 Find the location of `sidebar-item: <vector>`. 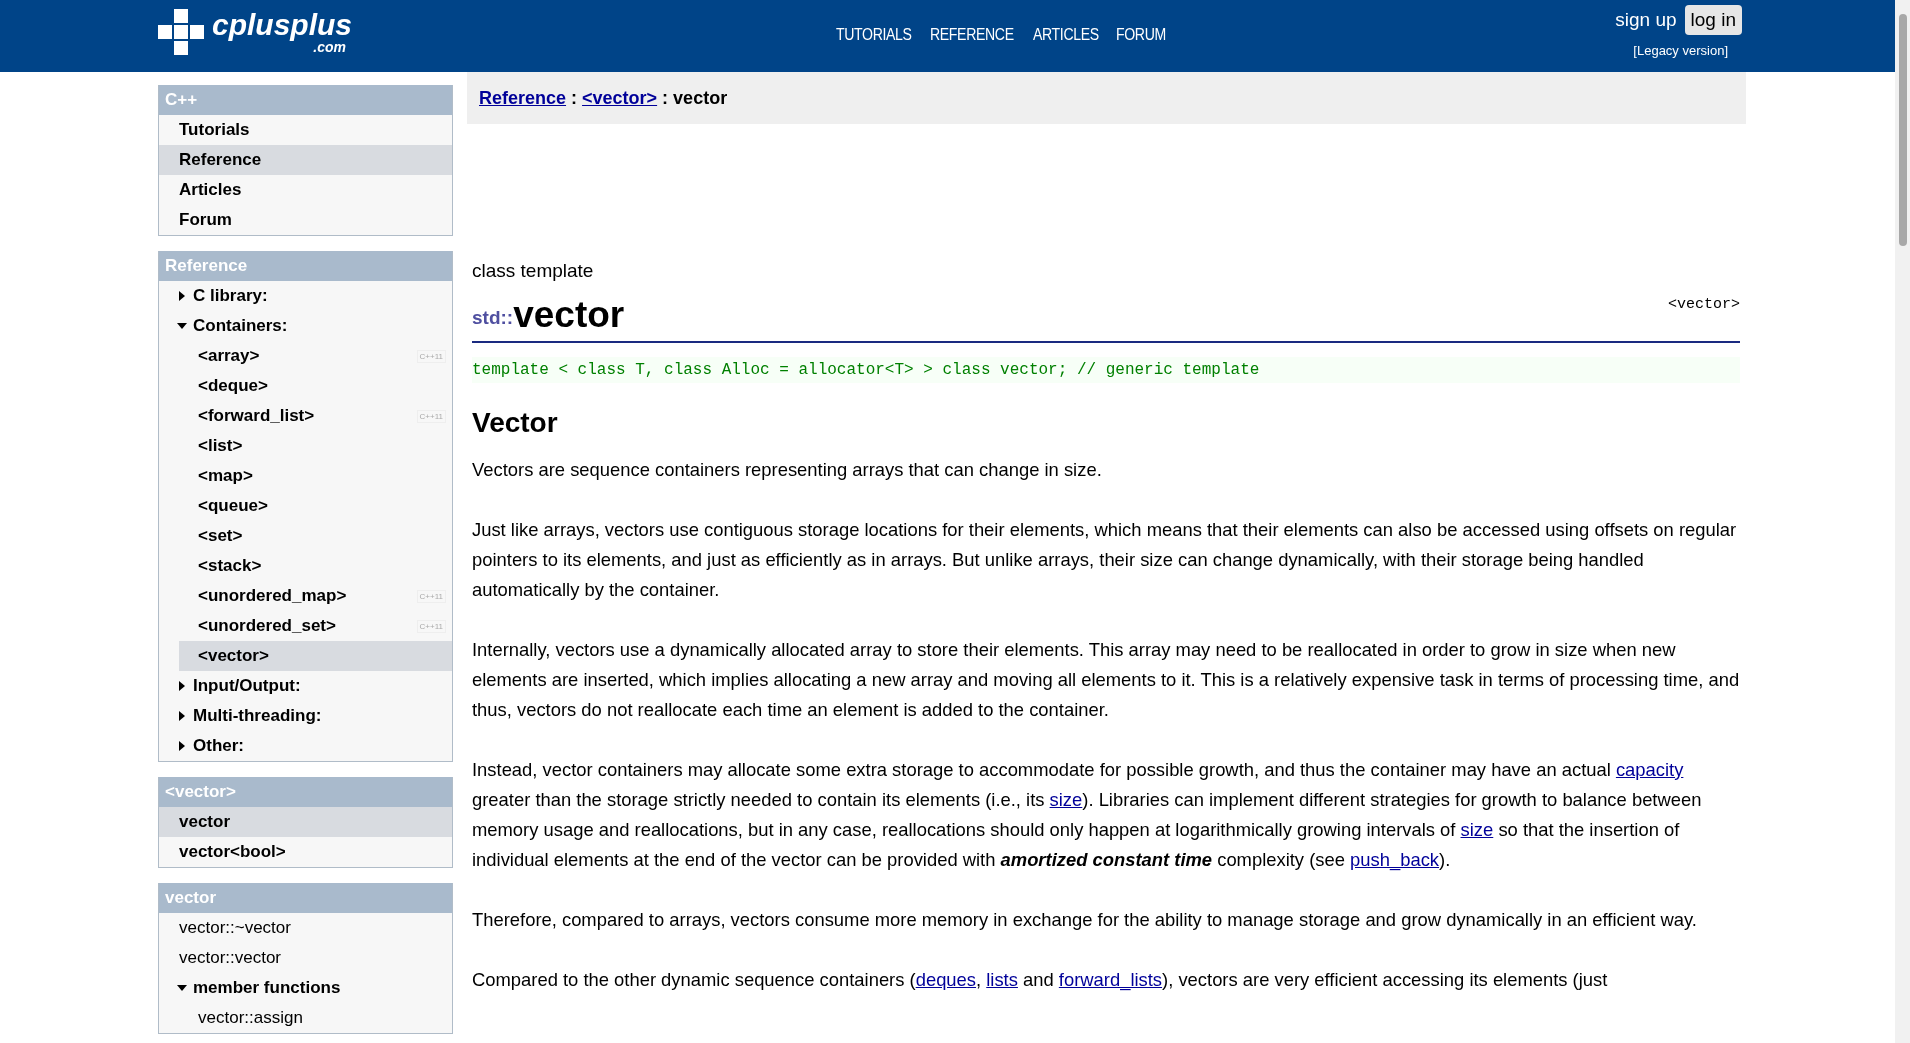

sidebar-item: <vector> is located at coordinates (315, 656).